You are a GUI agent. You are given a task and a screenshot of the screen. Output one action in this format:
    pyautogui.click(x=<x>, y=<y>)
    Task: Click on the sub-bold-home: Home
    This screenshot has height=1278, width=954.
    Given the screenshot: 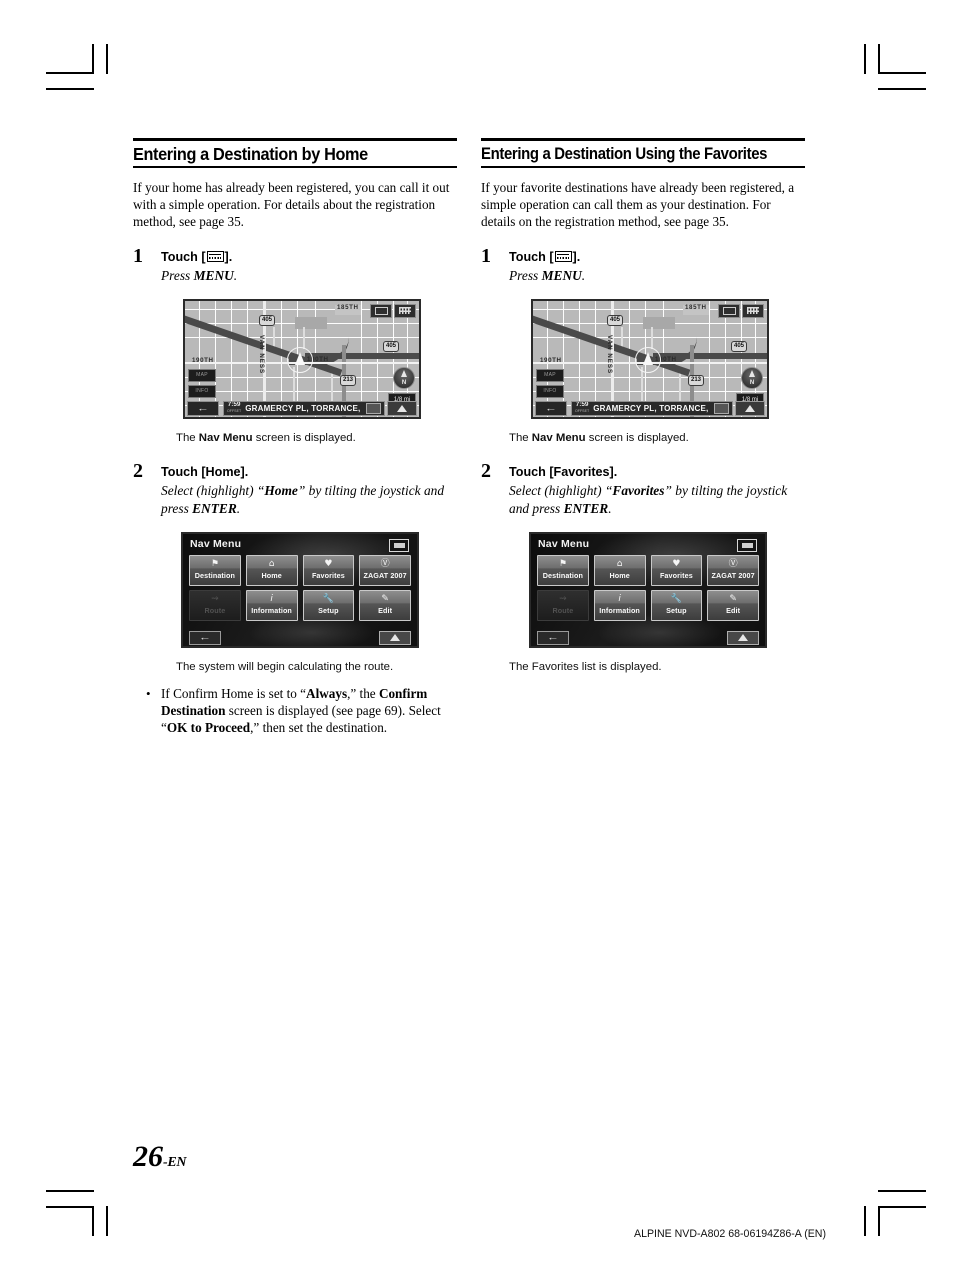 What is the action you would take?
    pyautogui.click(x=281, y=490)
    